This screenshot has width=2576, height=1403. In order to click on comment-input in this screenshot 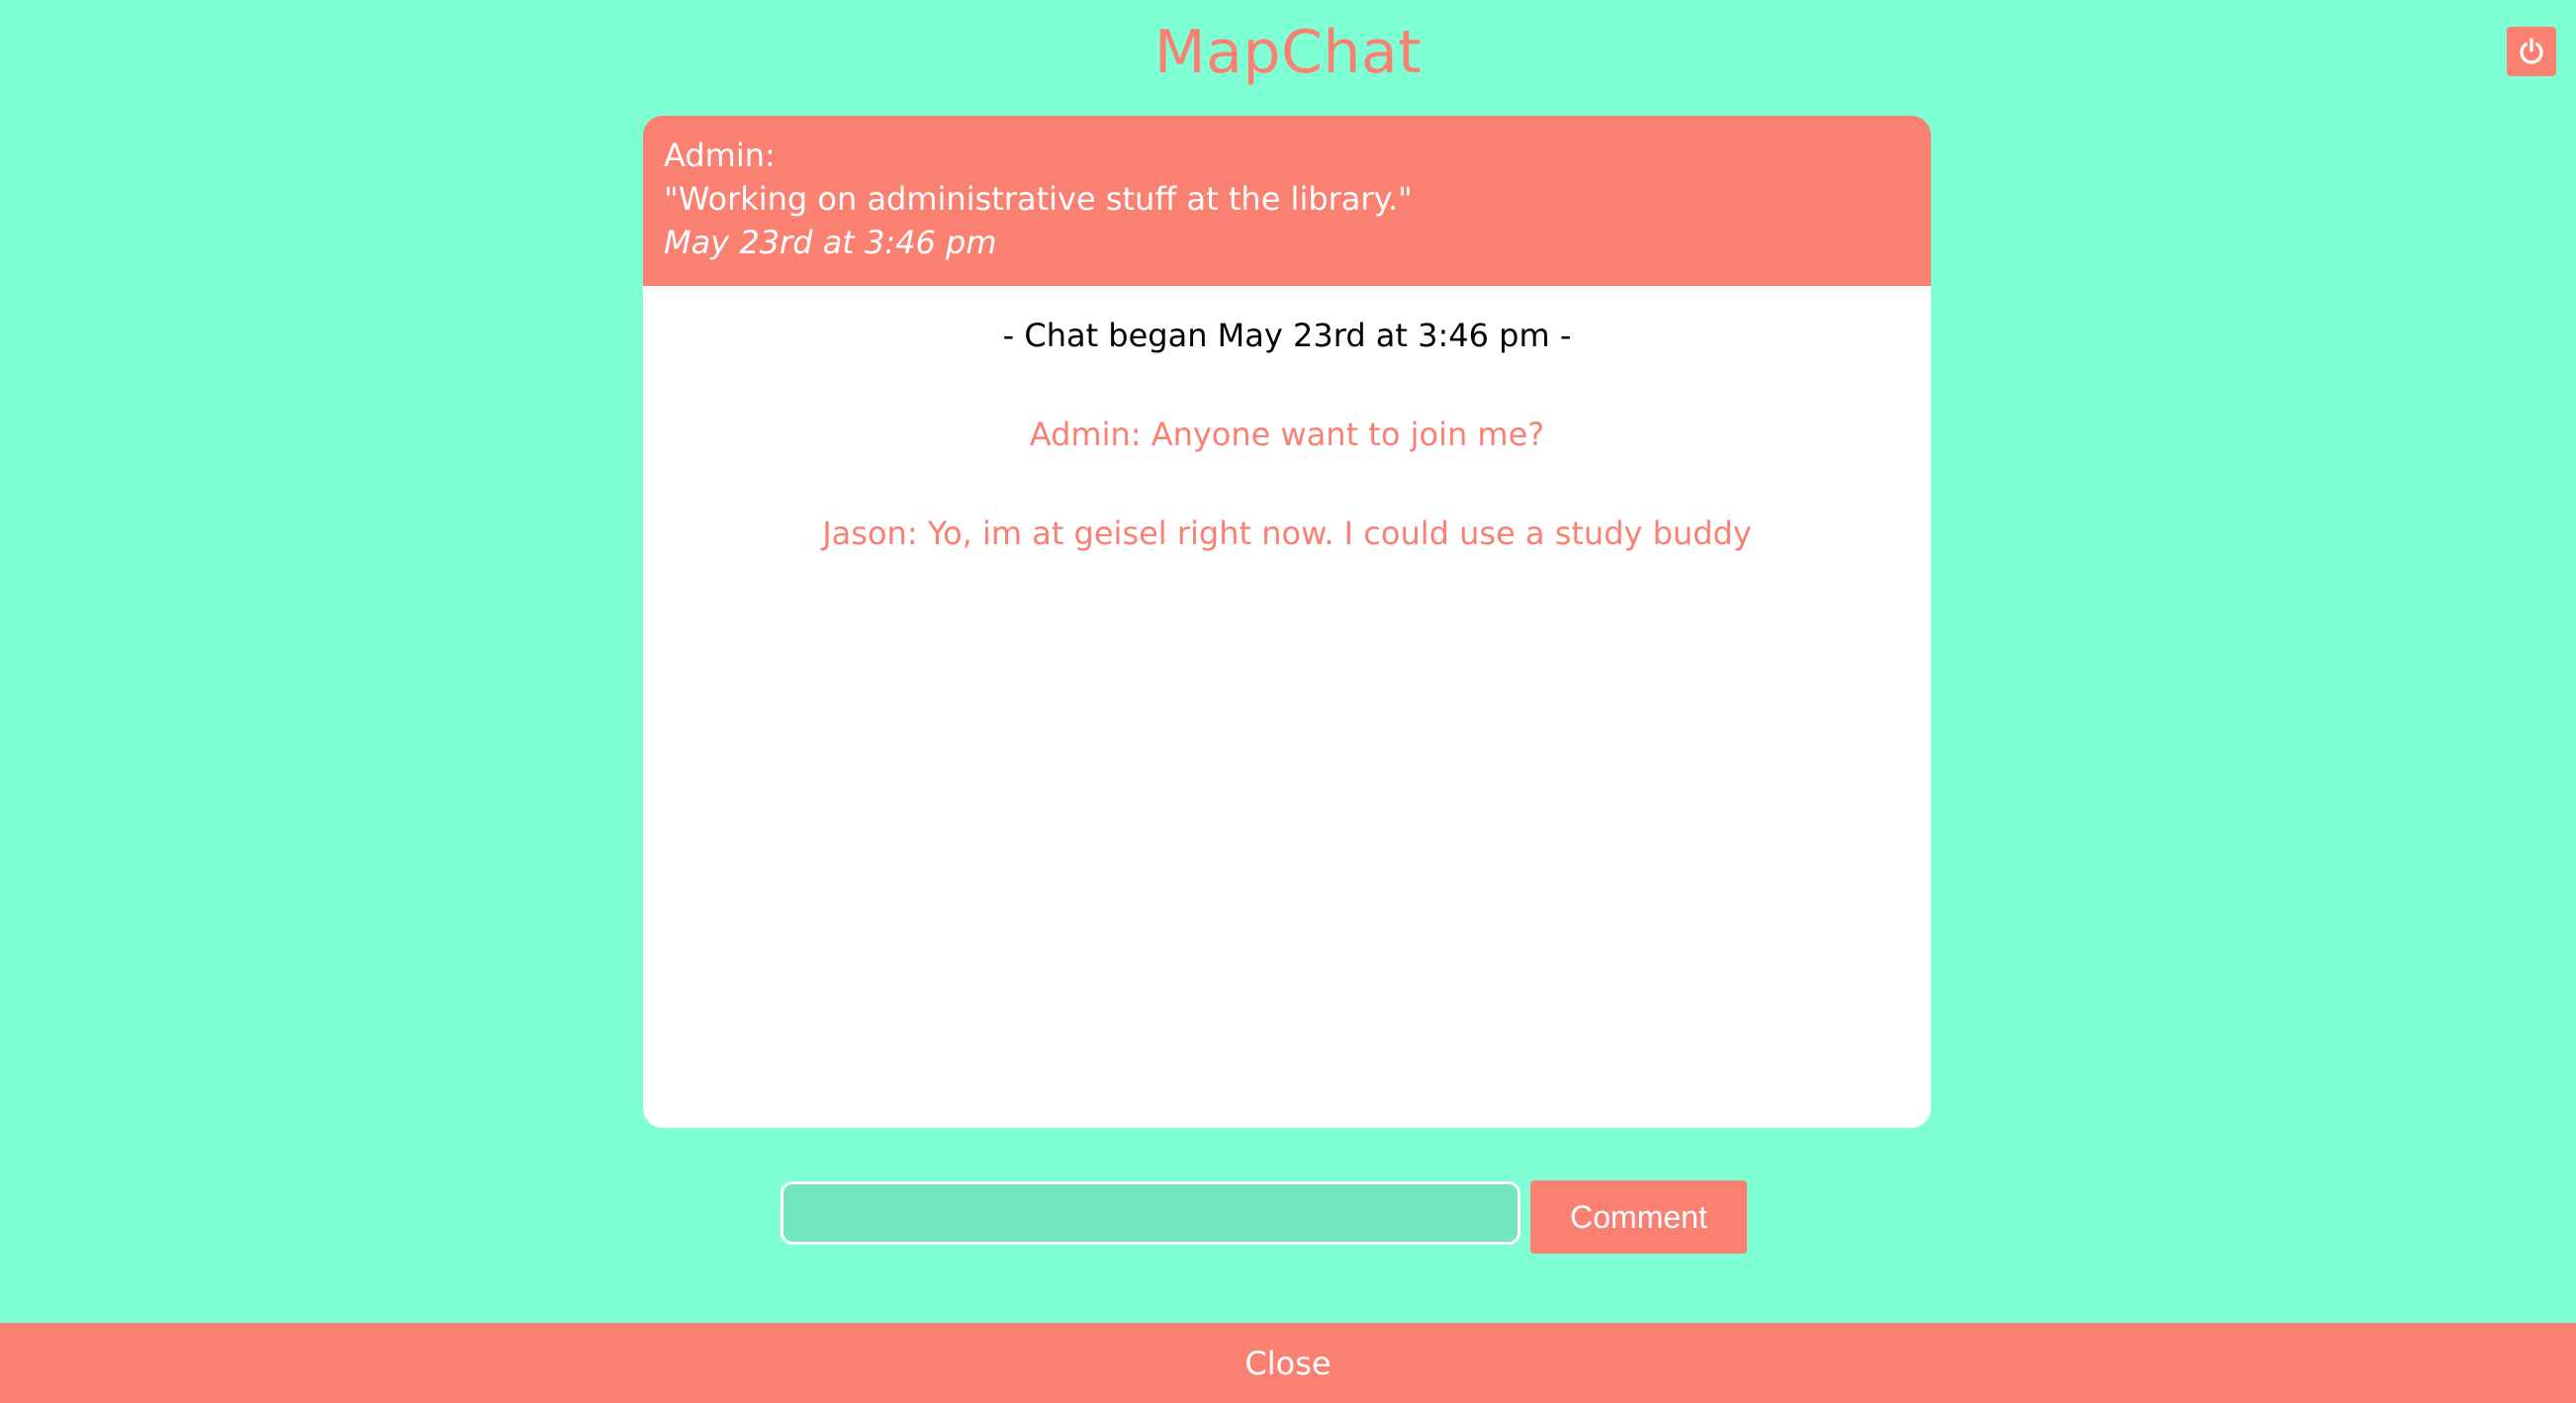, I will do `click(1150, 1213)`.